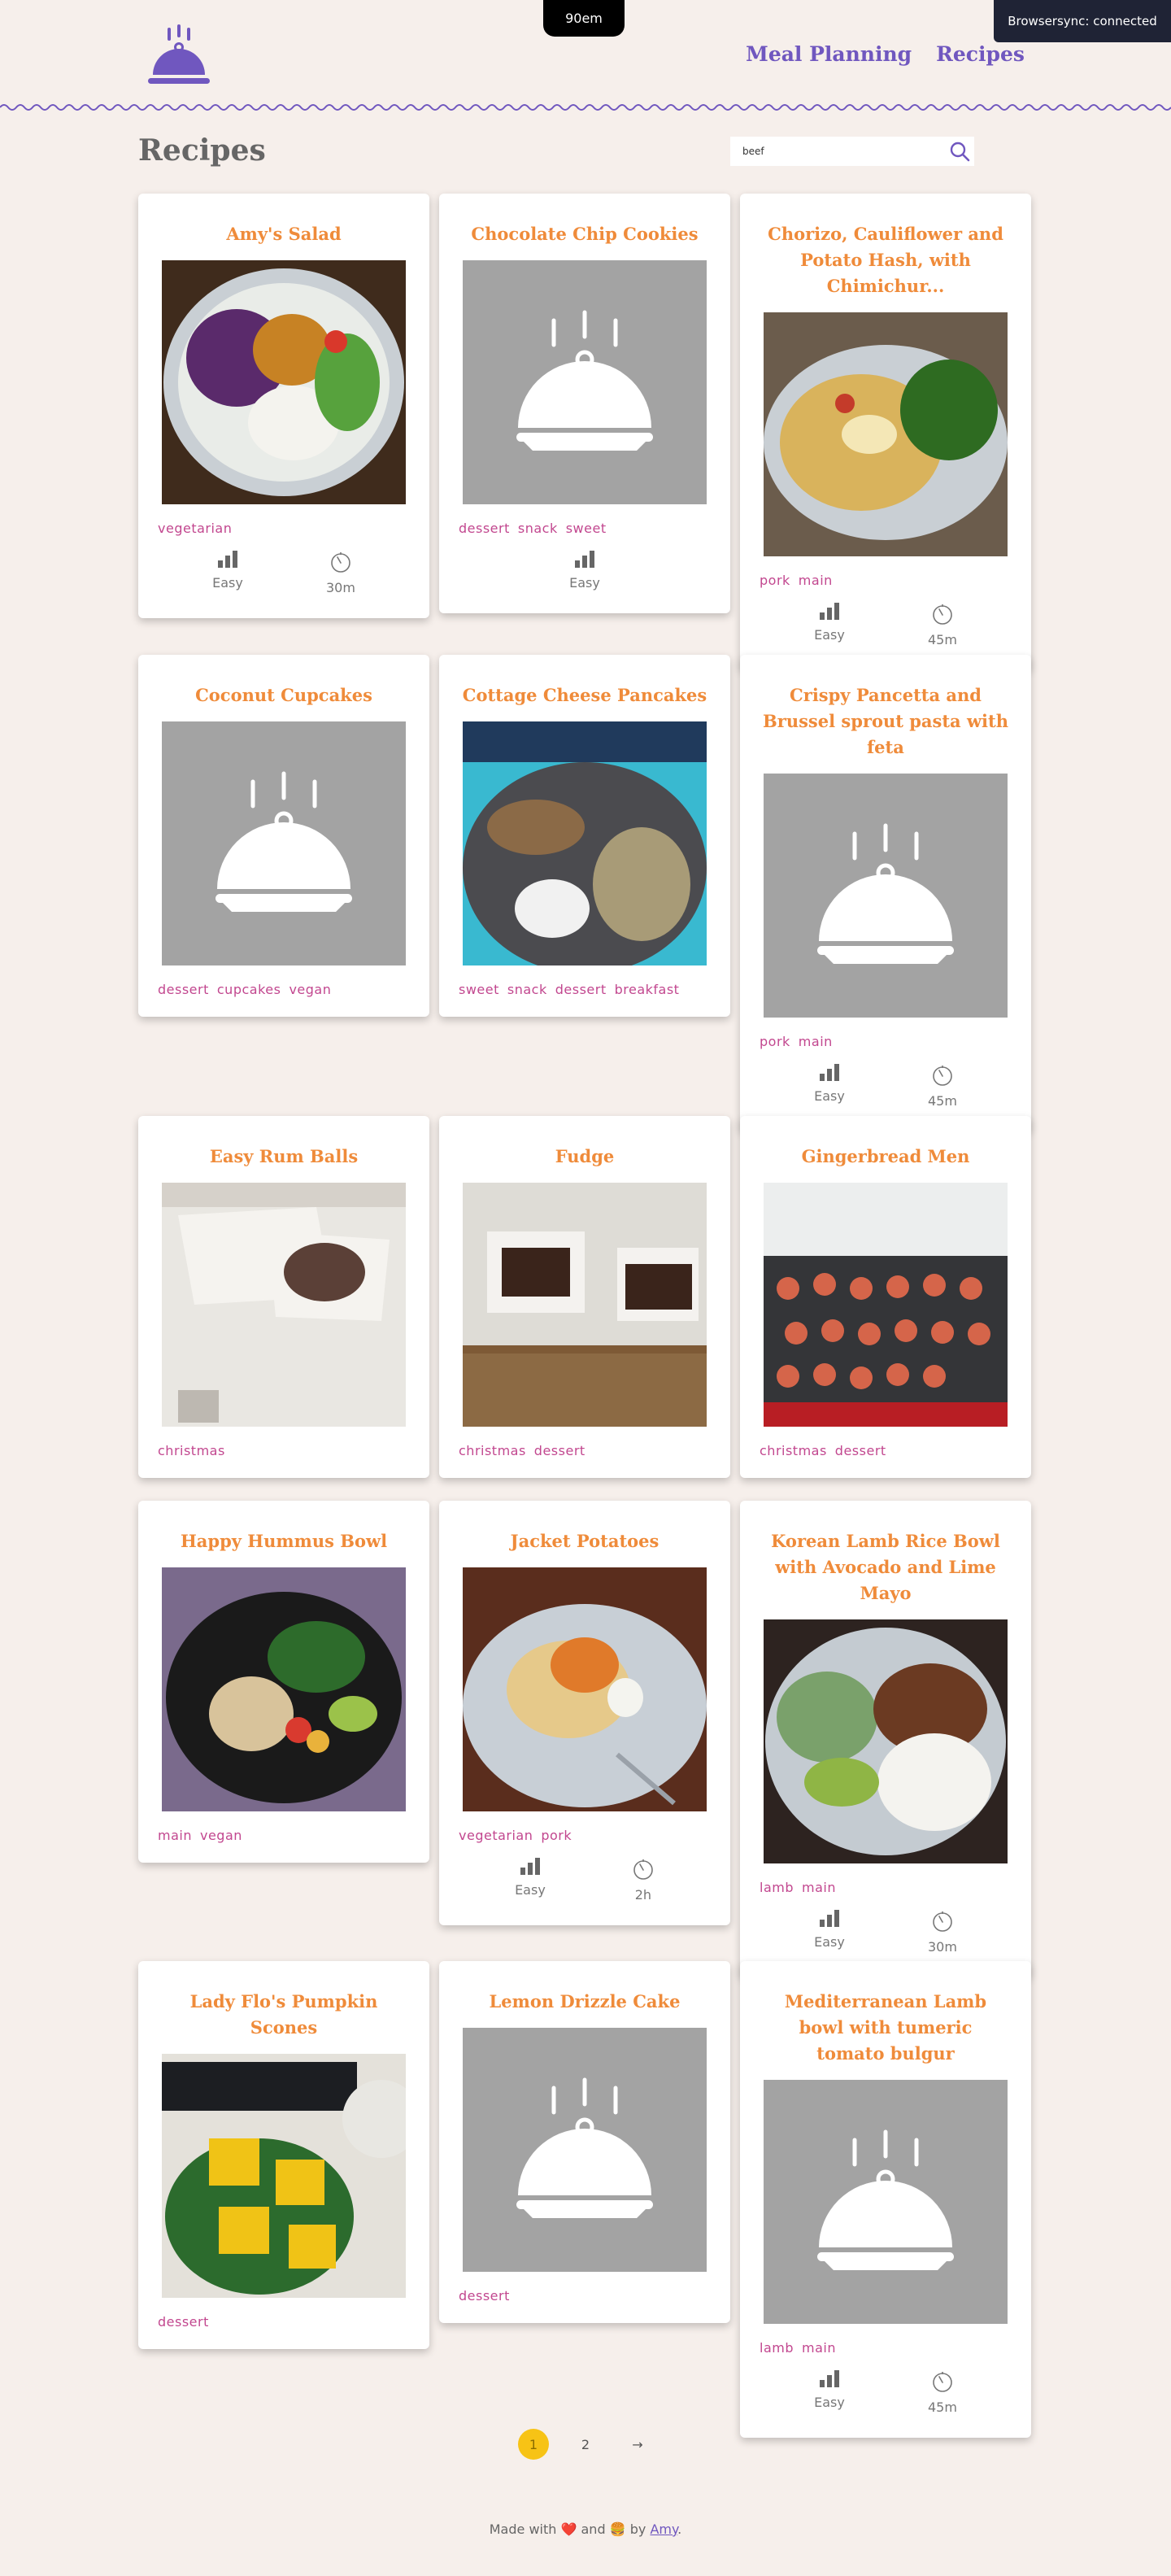 This screenshot has width=1171, height=2576. What do you see at coordinates (284, 1157) in the screenshot?
I see `recipe-title: Easy Rum Balls` at bounding box center [284, 1157].